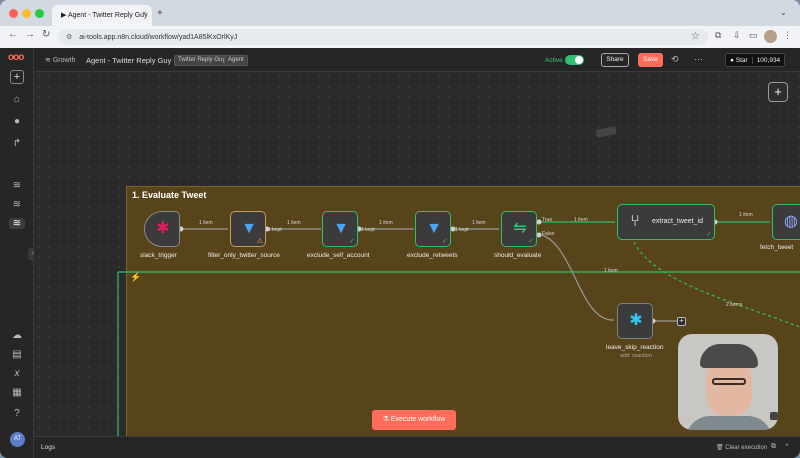  What do you see at coordinates (666, 222) in the screenshot?
I see `node-extract-tweet-id: ⑂ extract_tweet_id ✓` at bounding box center [666, 222].